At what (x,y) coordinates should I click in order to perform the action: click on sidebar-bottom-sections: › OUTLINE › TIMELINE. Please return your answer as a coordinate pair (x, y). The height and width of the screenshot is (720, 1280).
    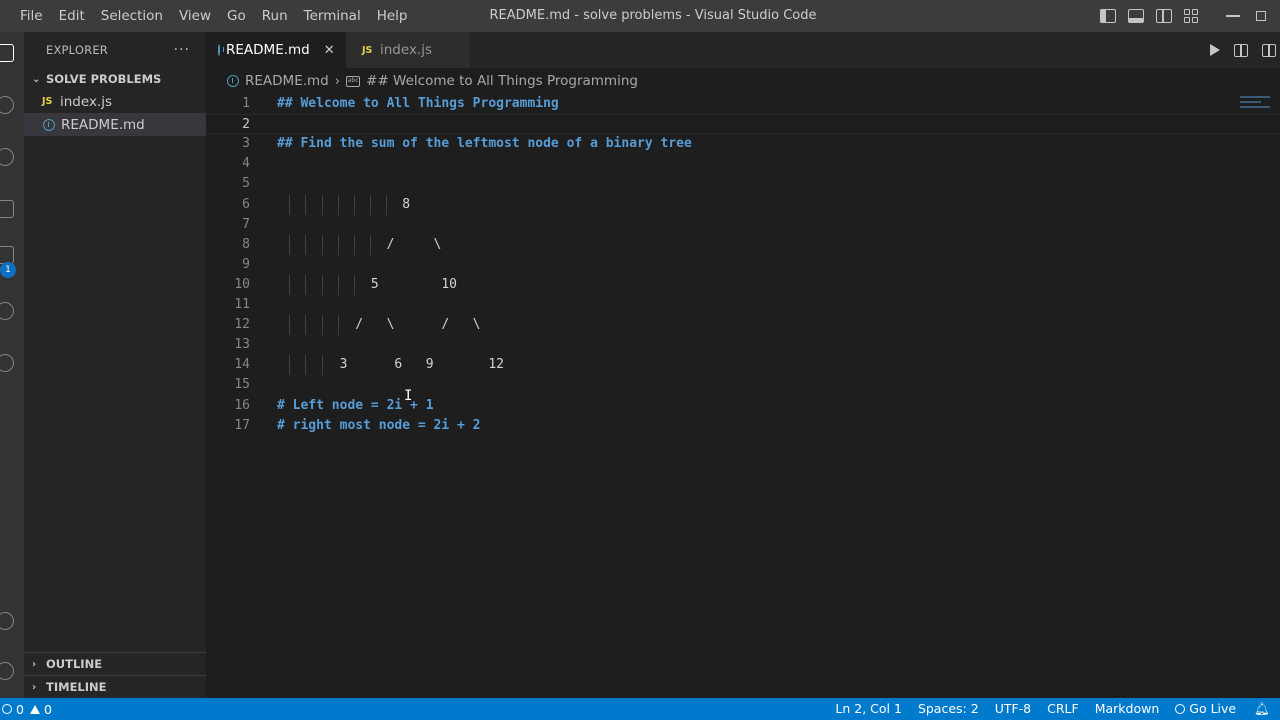
    Looking at the image, I should click on (115, 675).